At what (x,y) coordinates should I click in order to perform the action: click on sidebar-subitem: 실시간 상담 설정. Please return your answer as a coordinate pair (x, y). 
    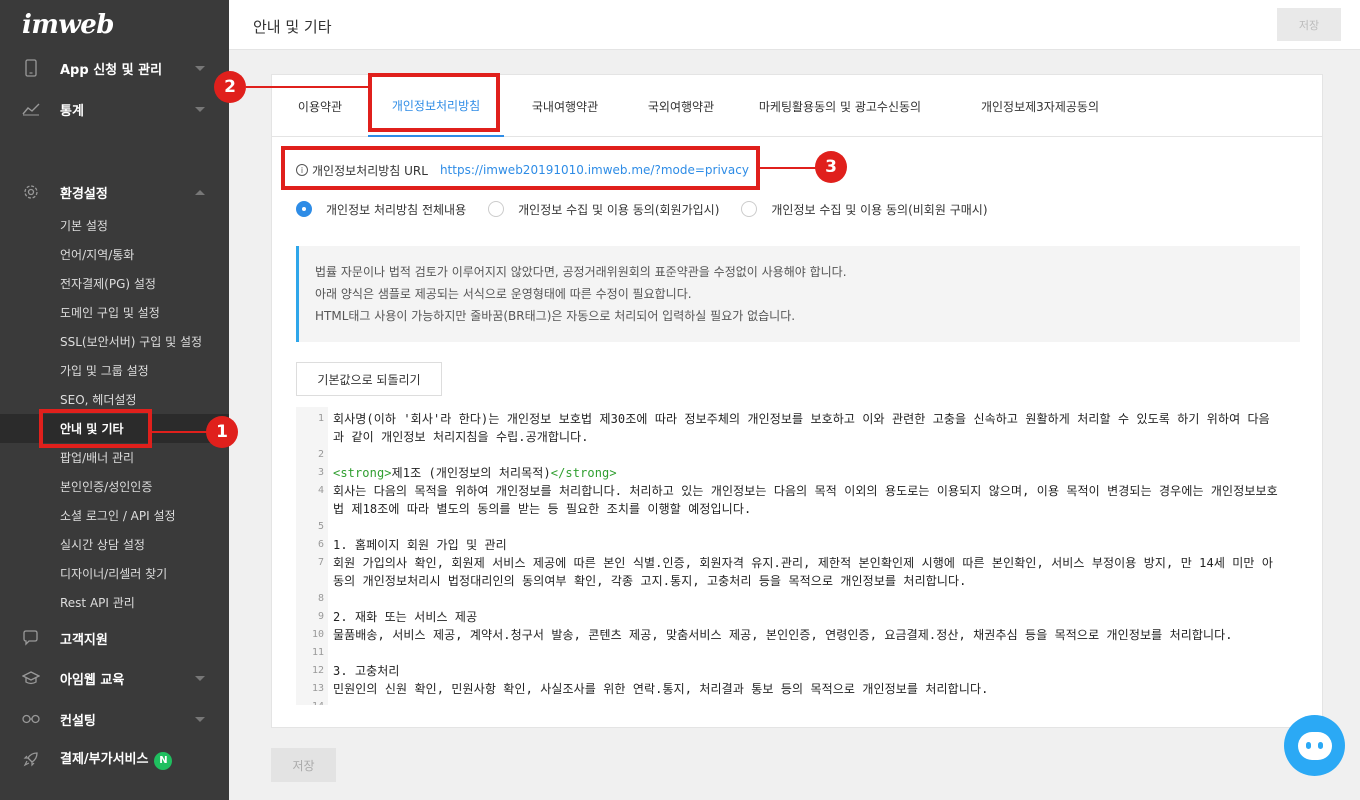
    Looking at the image, I should click on (114, 544).